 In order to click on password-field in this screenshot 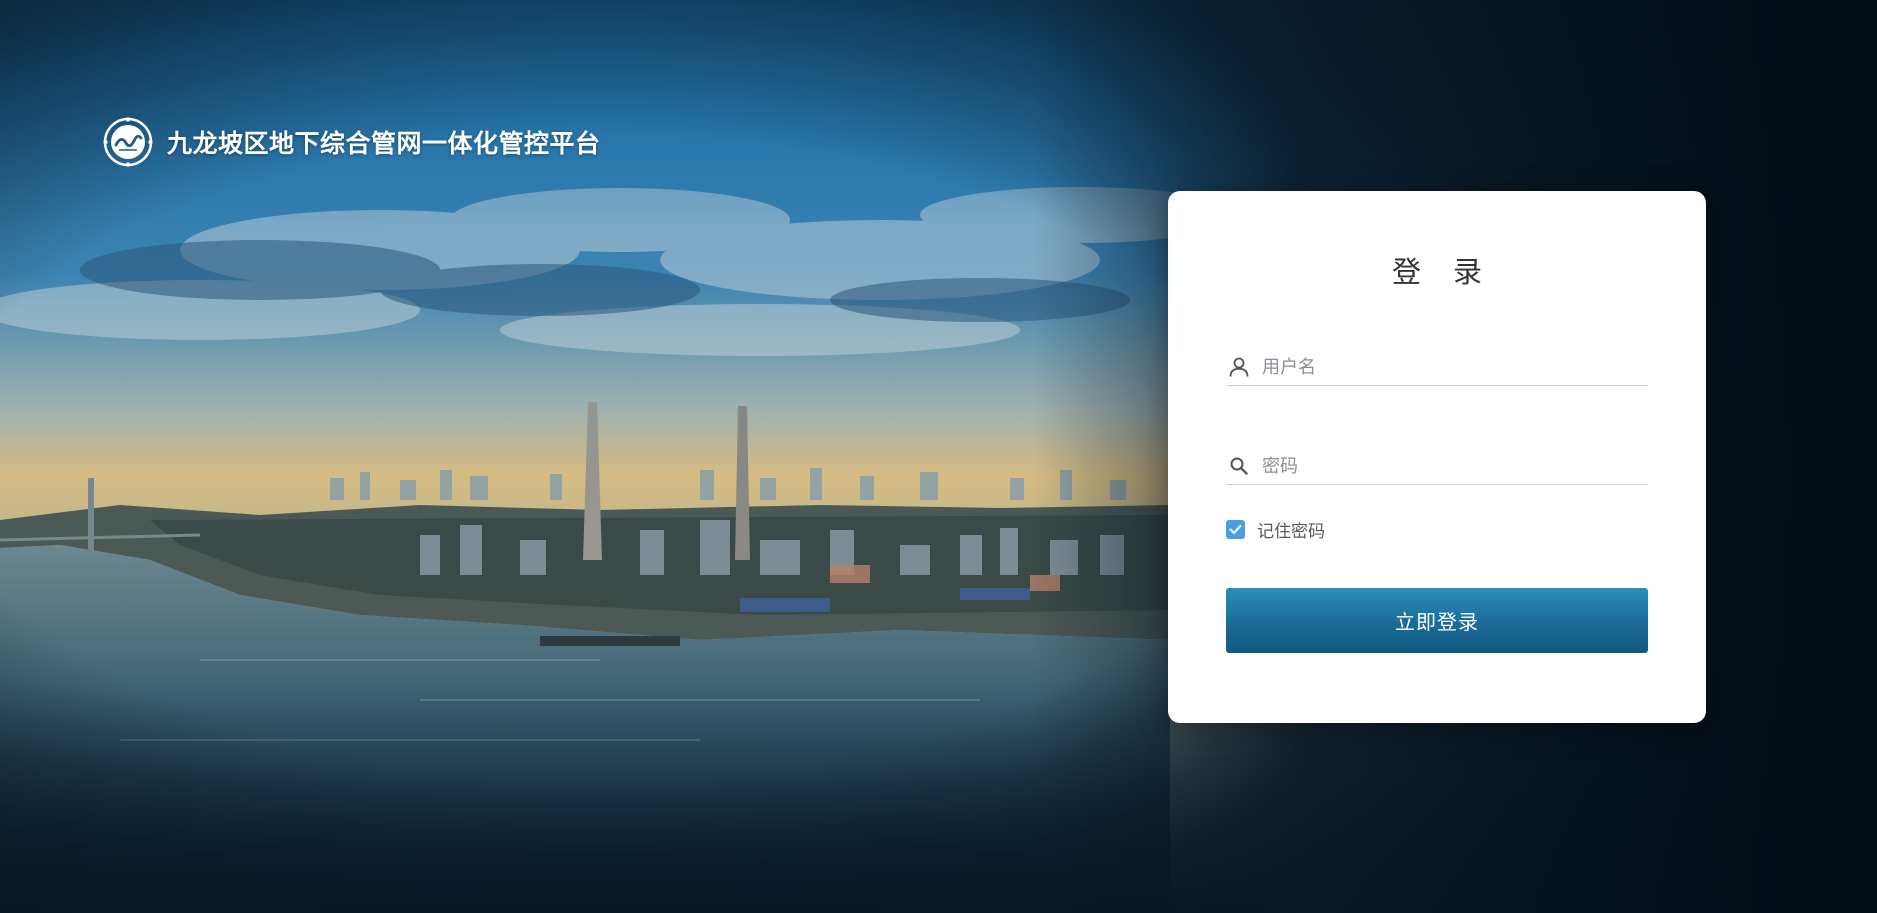, I will do `click(1437, 466)`.